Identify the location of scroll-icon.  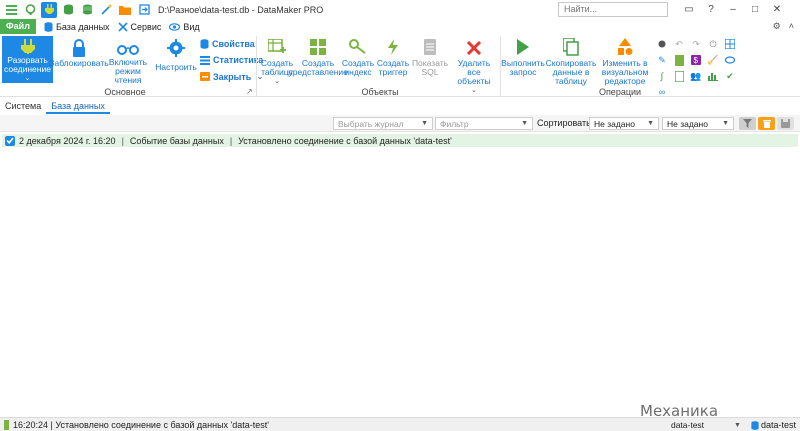
(430, 47).